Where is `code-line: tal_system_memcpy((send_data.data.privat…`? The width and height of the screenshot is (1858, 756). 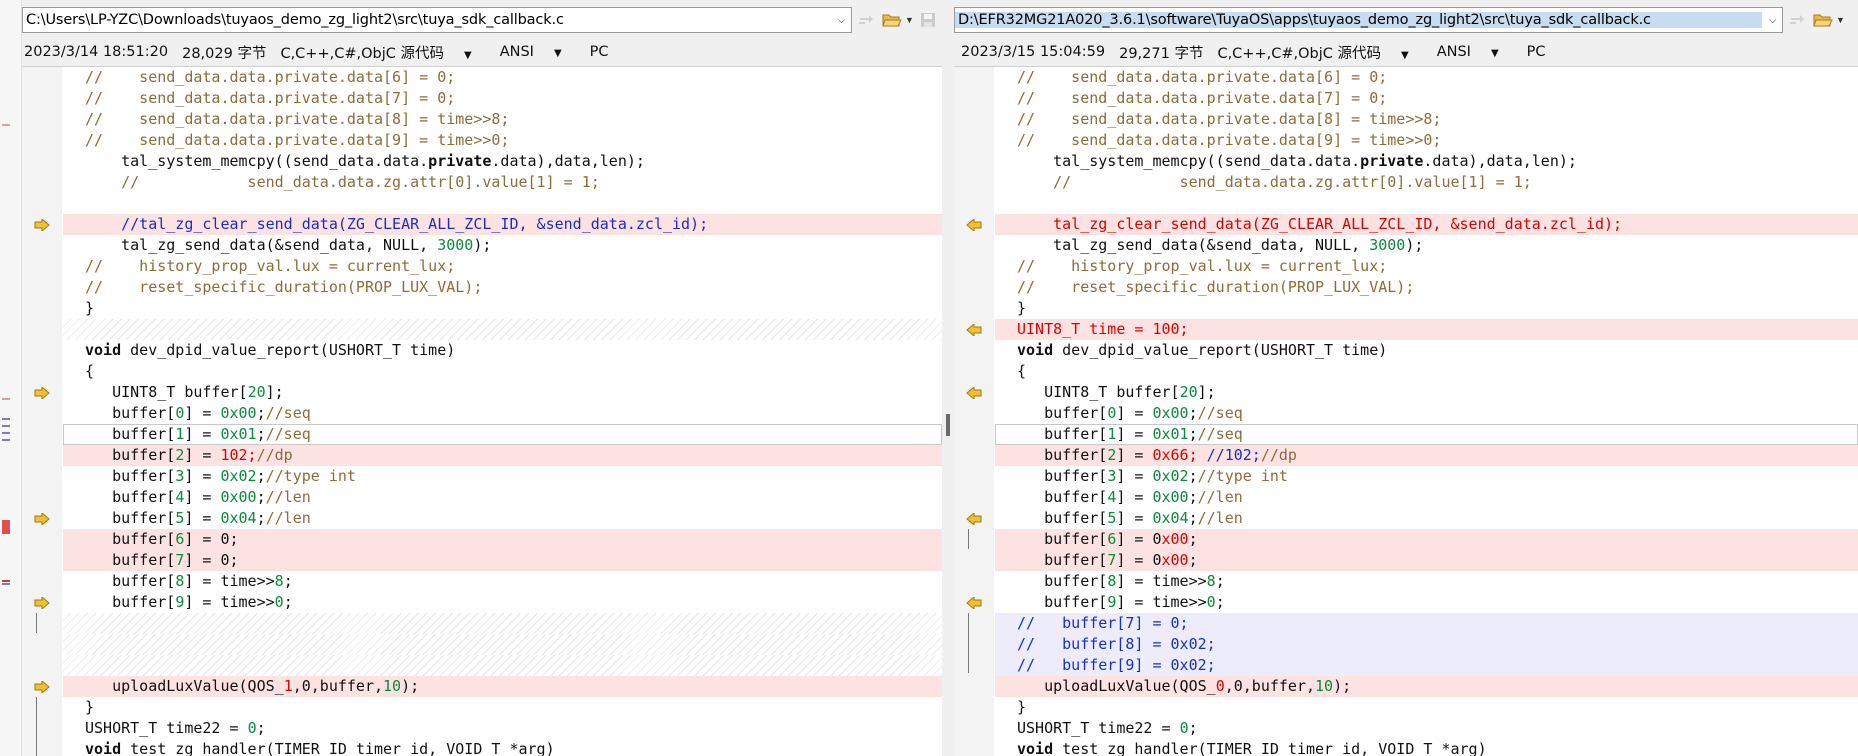
code-line: tal_system_memcpy((send_data.data.privat… is located at coordinates (1297, 161).